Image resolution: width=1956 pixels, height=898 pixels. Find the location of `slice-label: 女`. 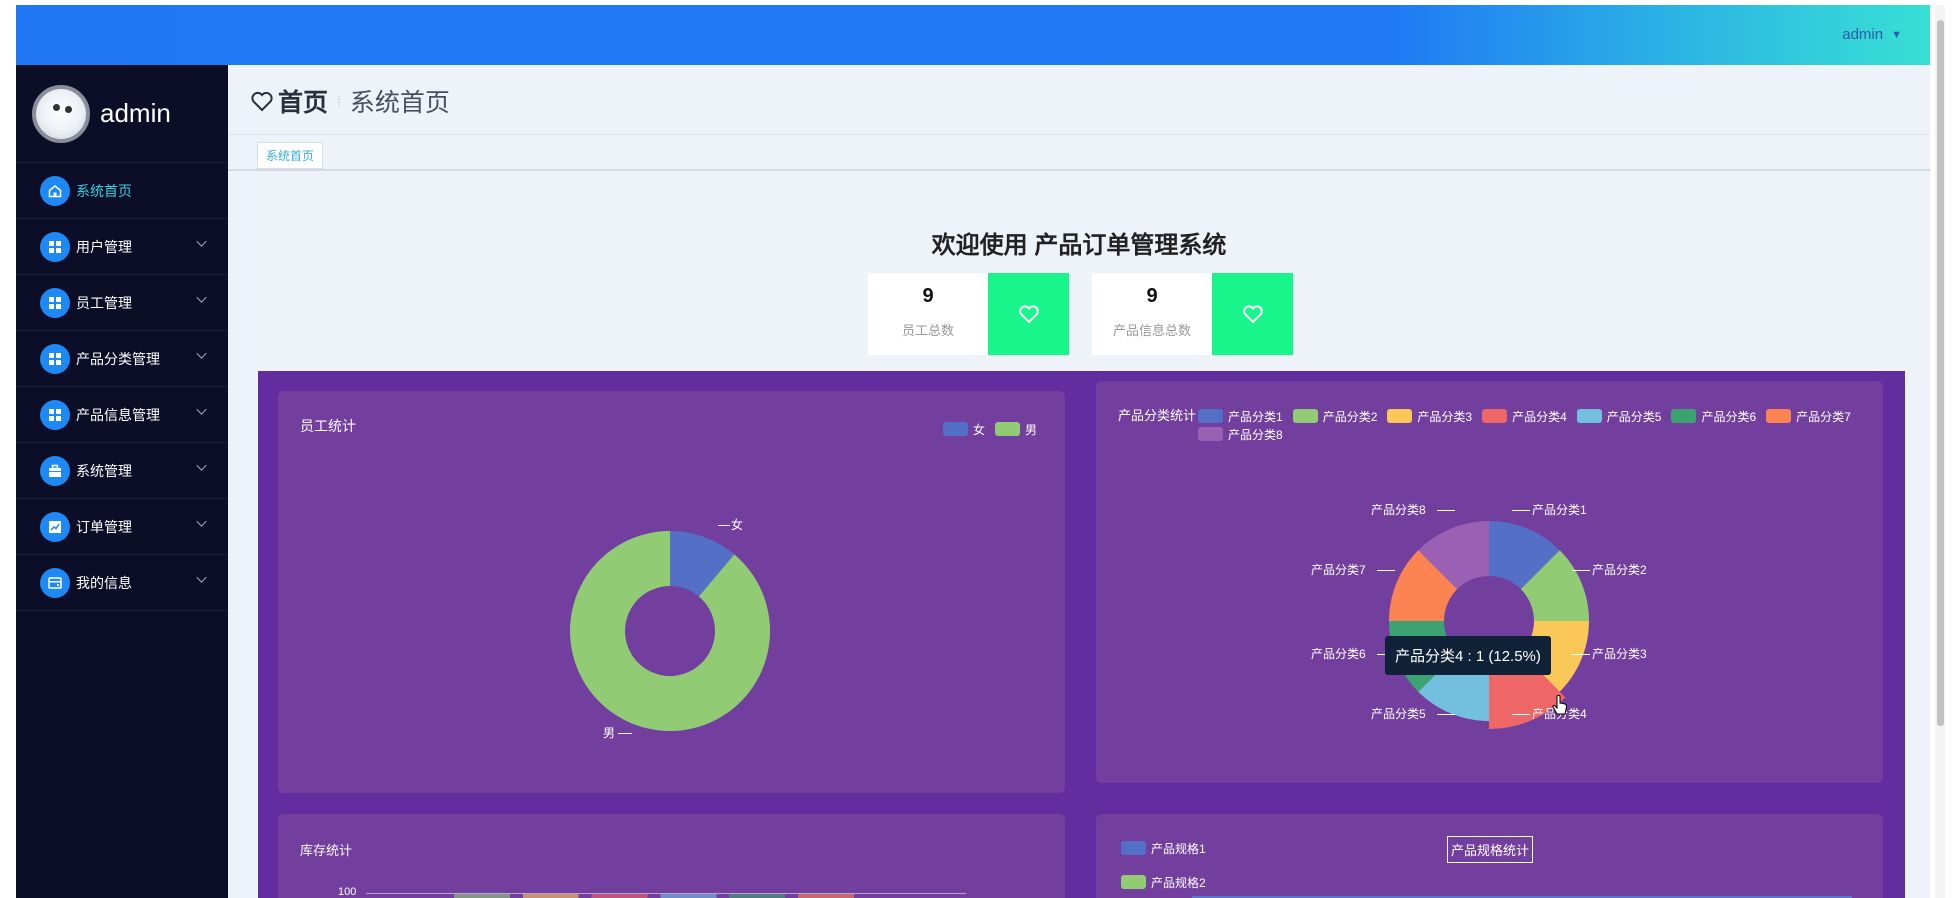

slice-label: 女 is located at coordinates (737, 525).